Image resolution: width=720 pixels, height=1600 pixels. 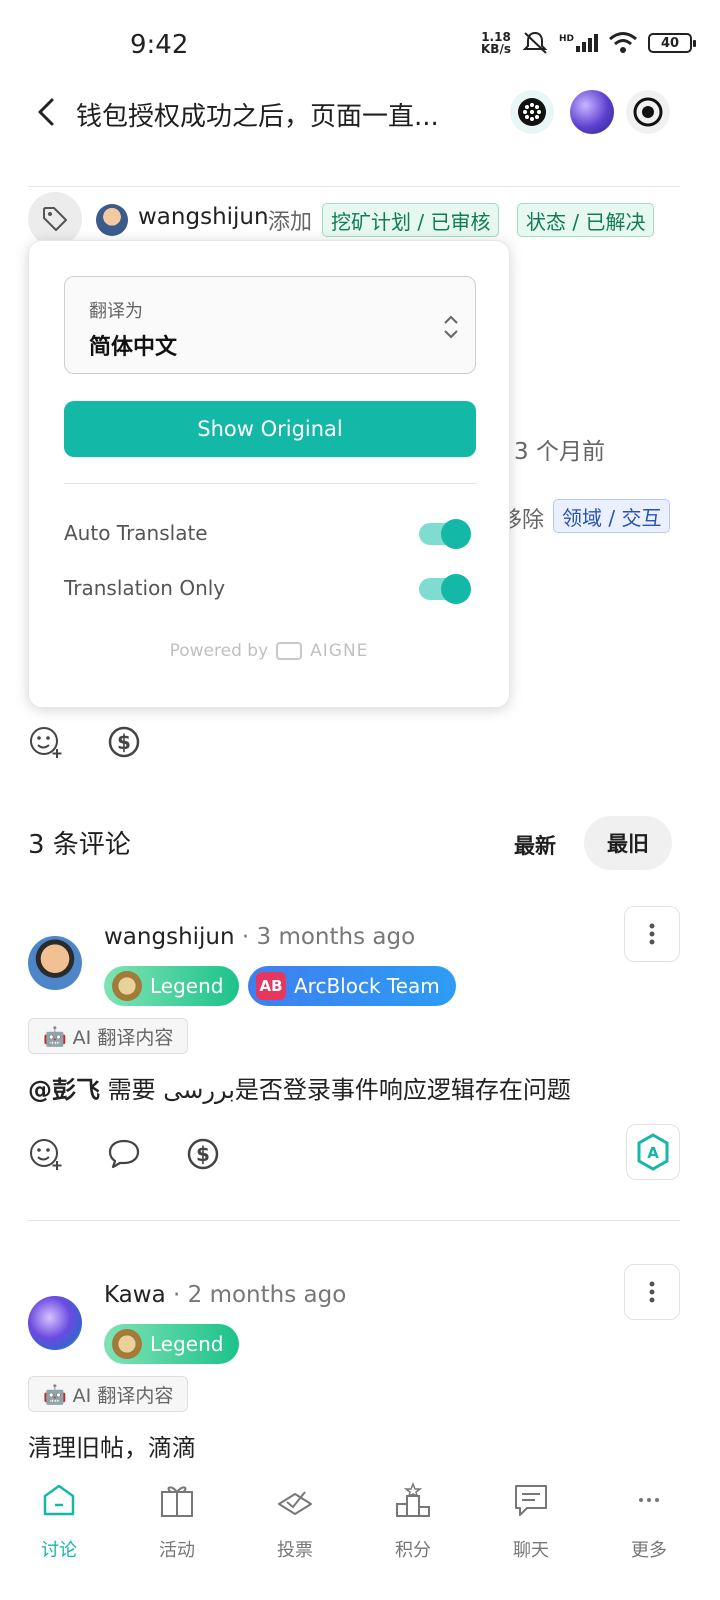 I want to click on timeline-tag-marker, so click(x=55, y=219).